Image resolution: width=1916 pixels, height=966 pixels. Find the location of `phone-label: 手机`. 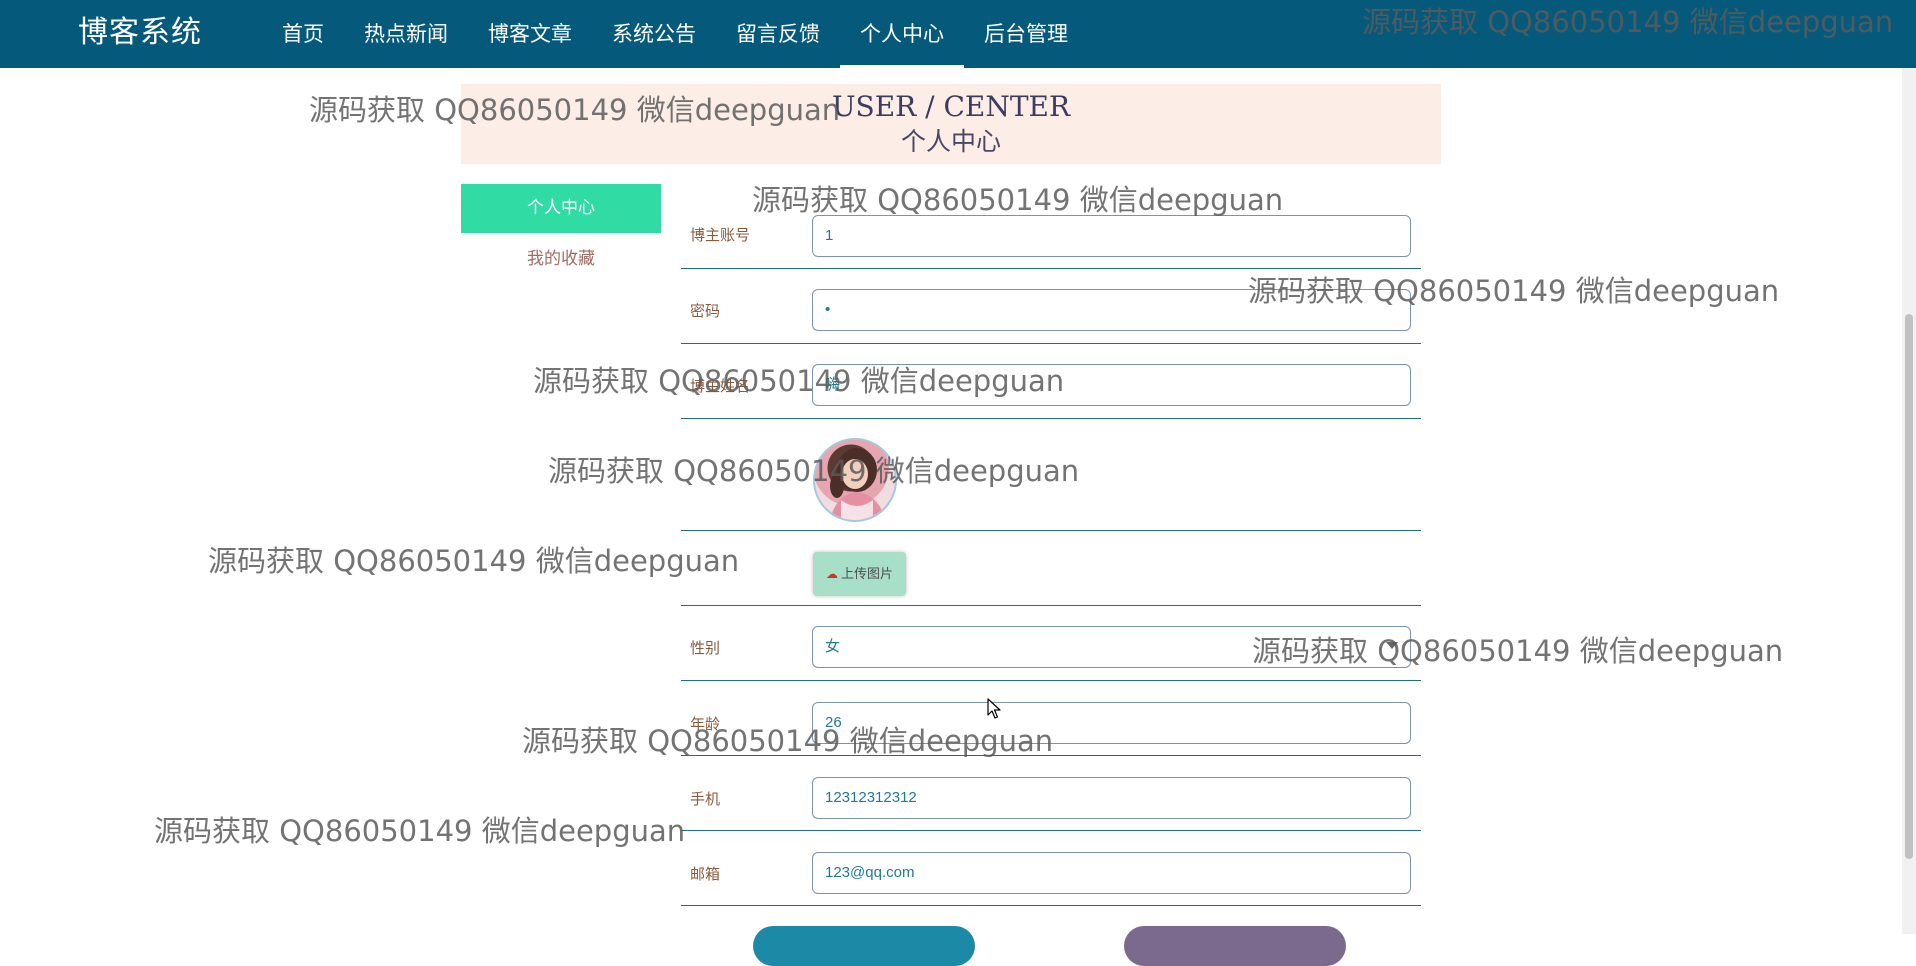

phone-label: 手机 is located at coordinates (705, 799).